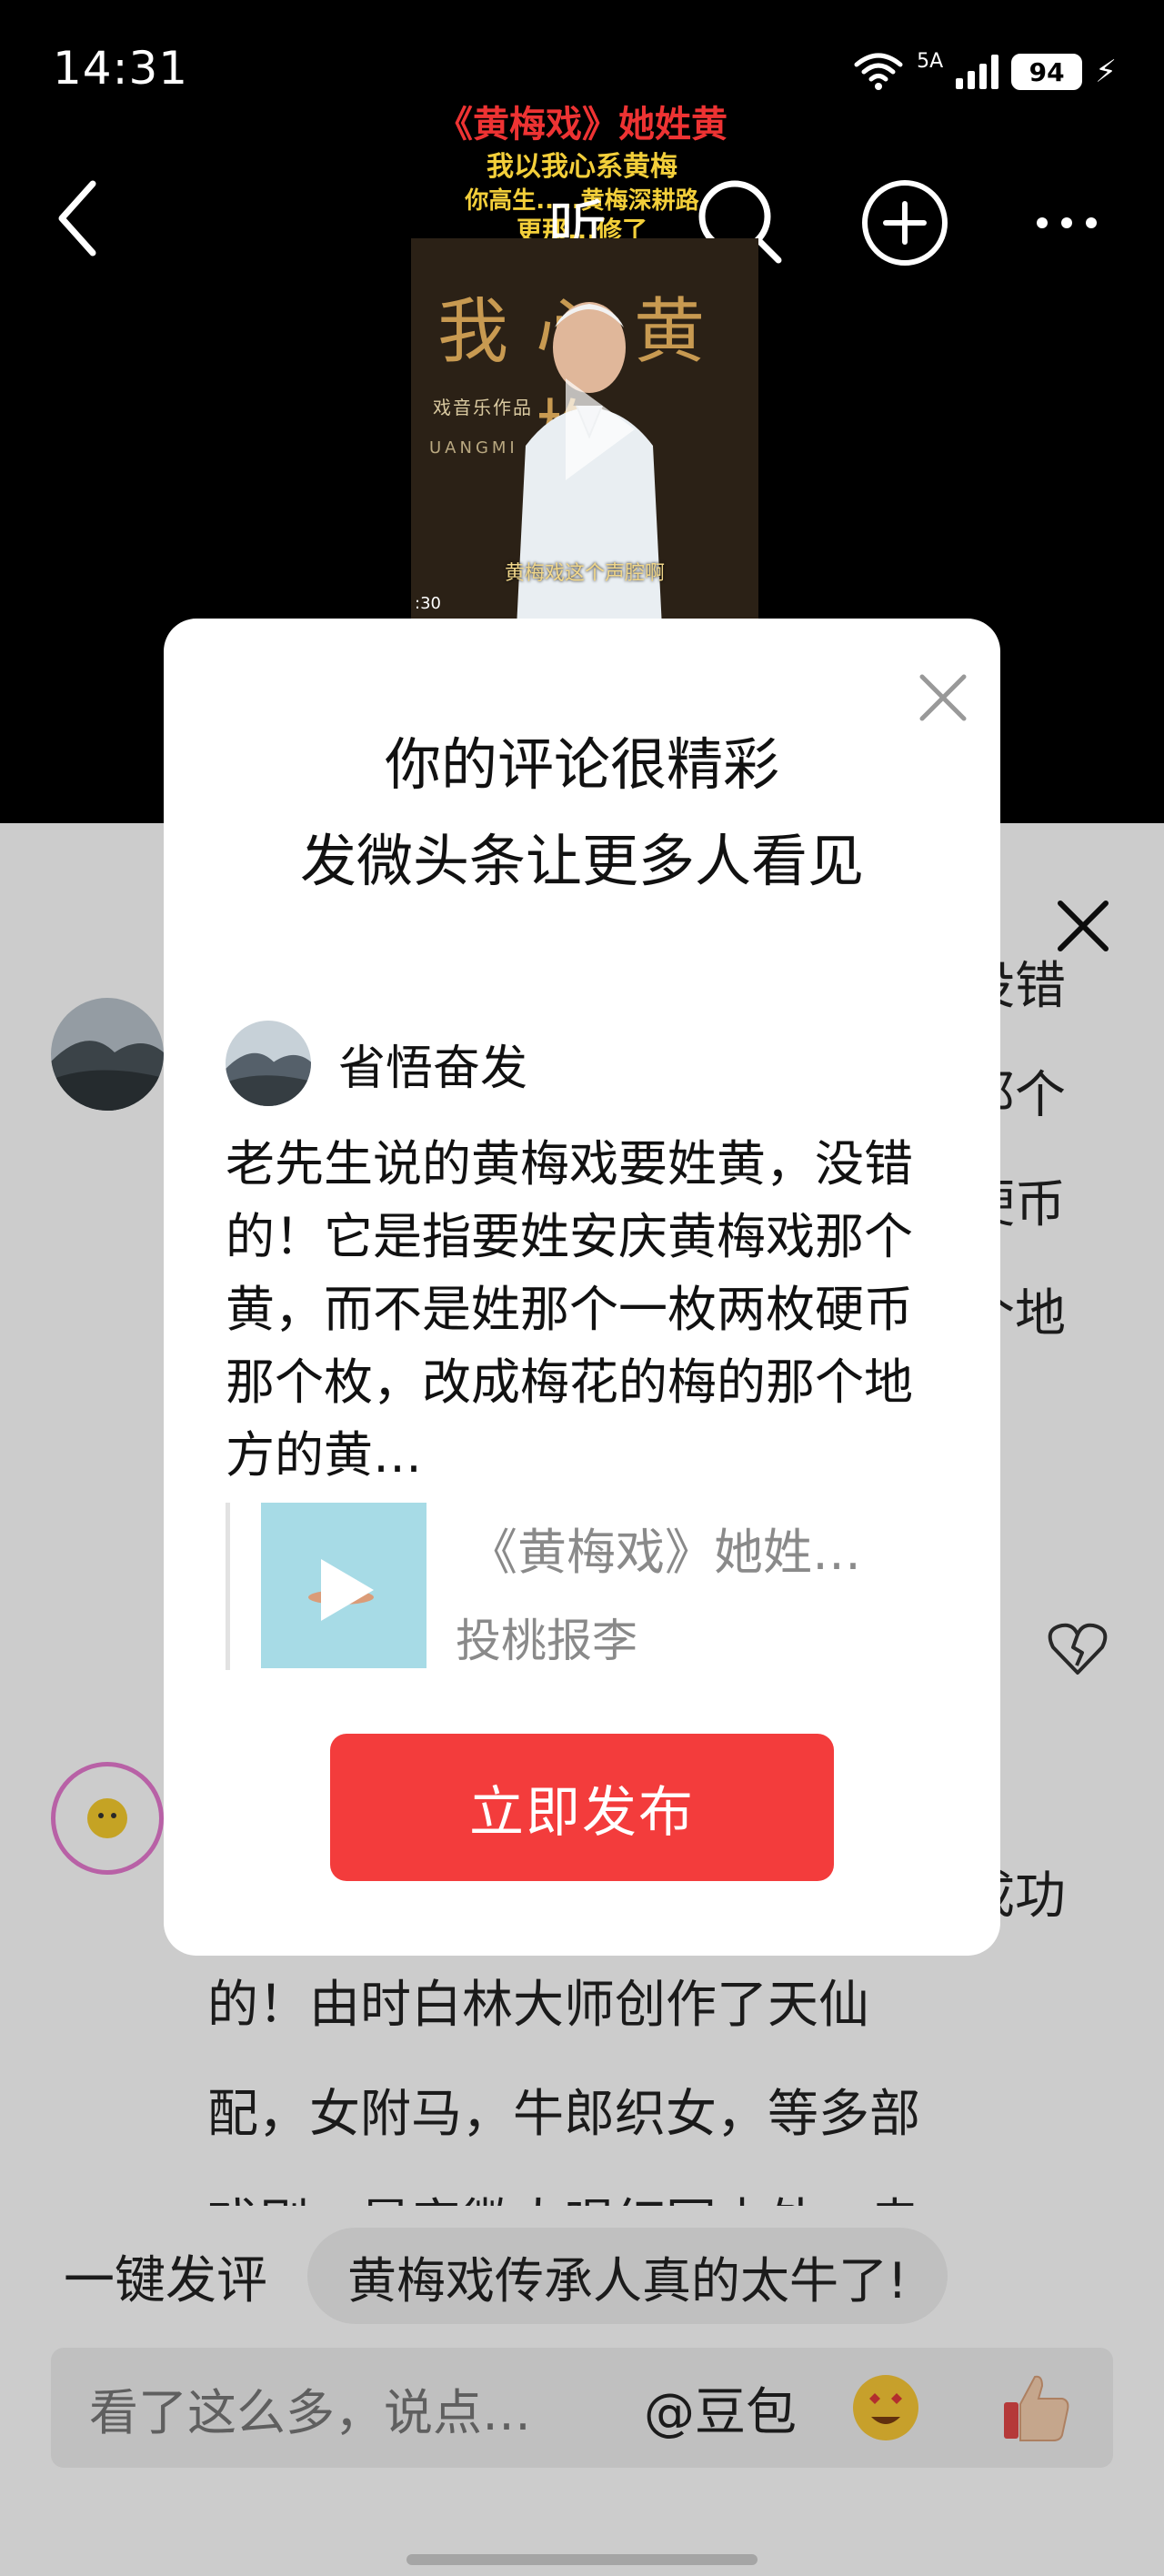  I want to click on wifi-icon, so click(879, 71).